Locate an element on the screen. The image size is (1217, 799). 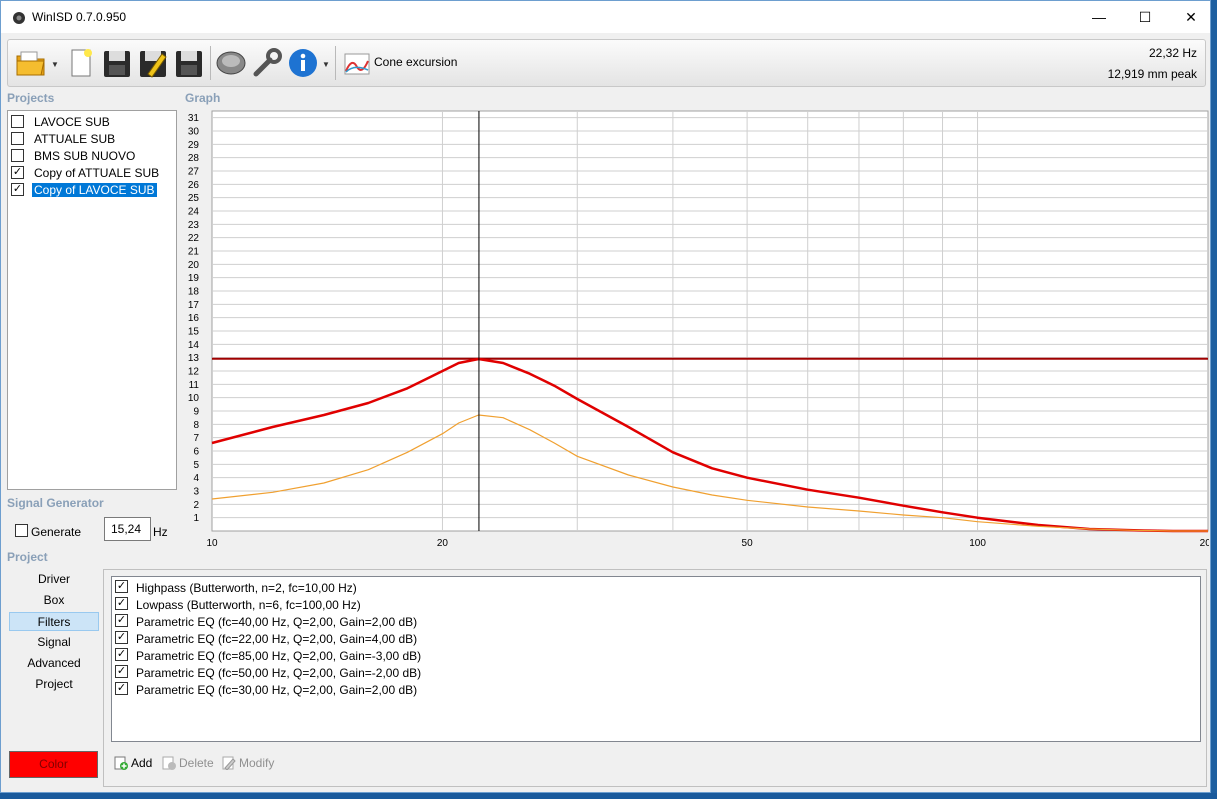
y-tick-label: 10 is located at coordinates (194, 398).